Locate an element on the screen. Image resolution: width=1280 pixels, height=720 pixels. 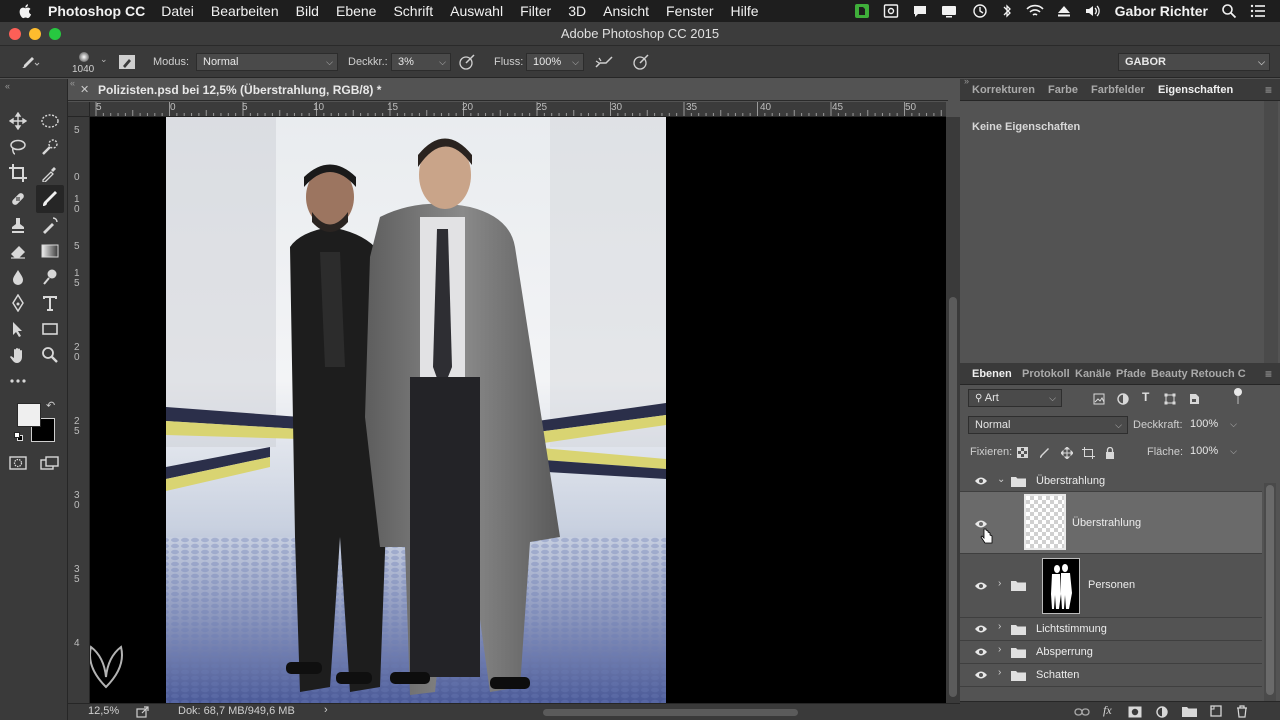
menu-ansicht: Ansicht is located at coordinates (626, 11).